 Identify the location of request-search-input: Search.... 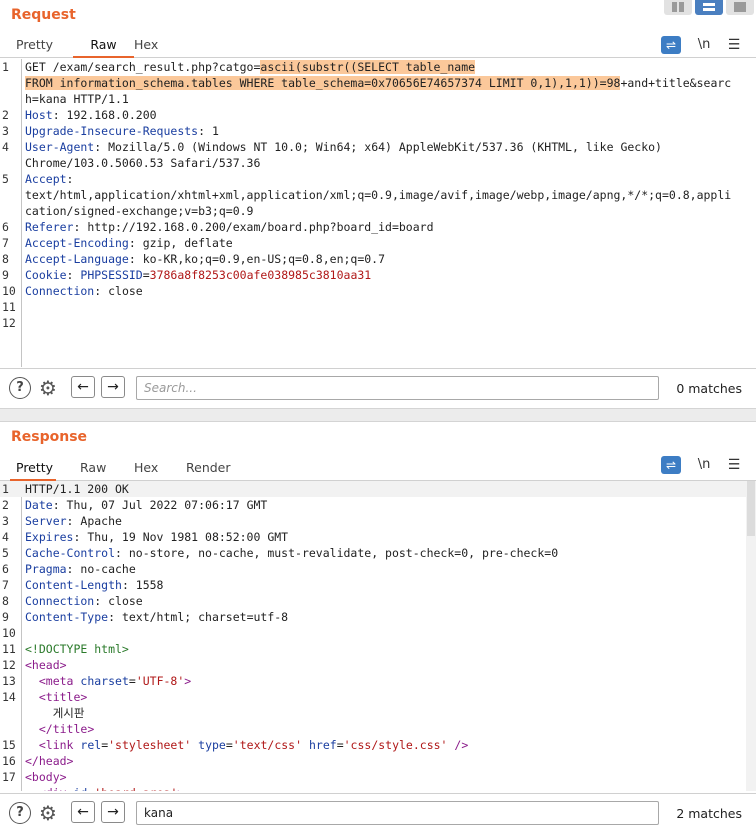
(397, 388).